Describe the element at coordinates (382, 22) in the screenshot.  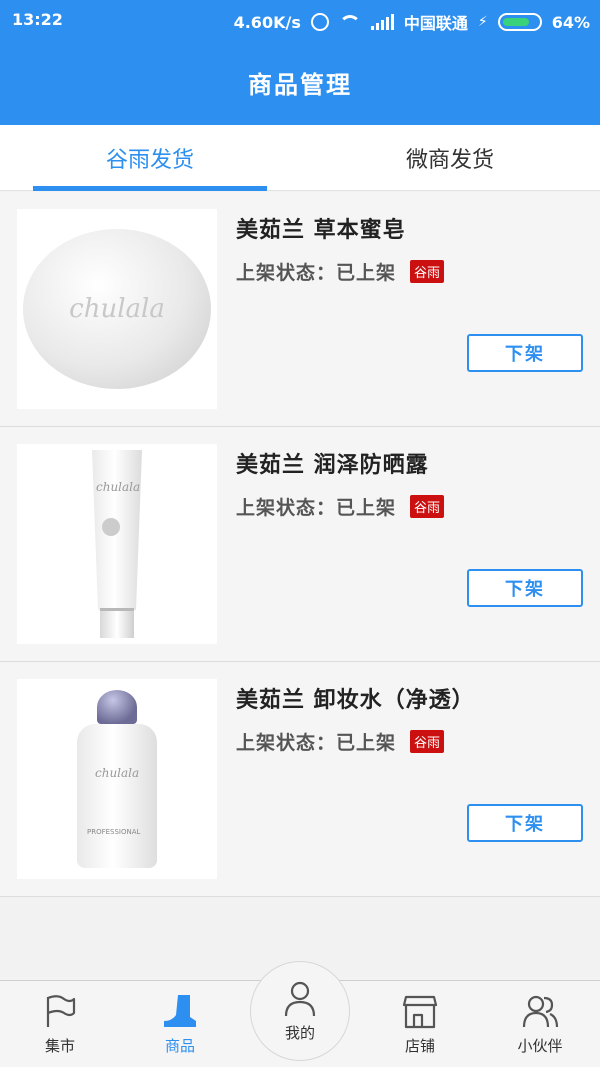
I see `signal-icon` at that location.